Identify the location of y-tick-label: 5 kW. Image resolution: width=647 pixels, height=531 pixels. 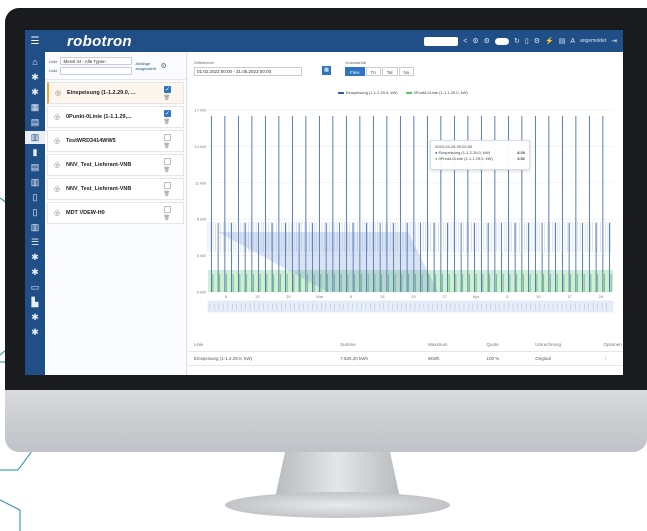
(201, 255).